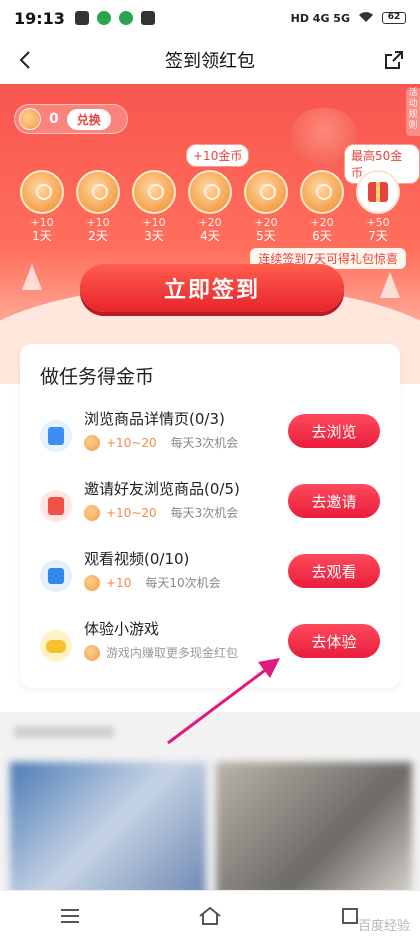  What do you see at coordinates (394, 18) in the screenshot?
I see `battery-icon: 62` at bounding box center [394, 18].